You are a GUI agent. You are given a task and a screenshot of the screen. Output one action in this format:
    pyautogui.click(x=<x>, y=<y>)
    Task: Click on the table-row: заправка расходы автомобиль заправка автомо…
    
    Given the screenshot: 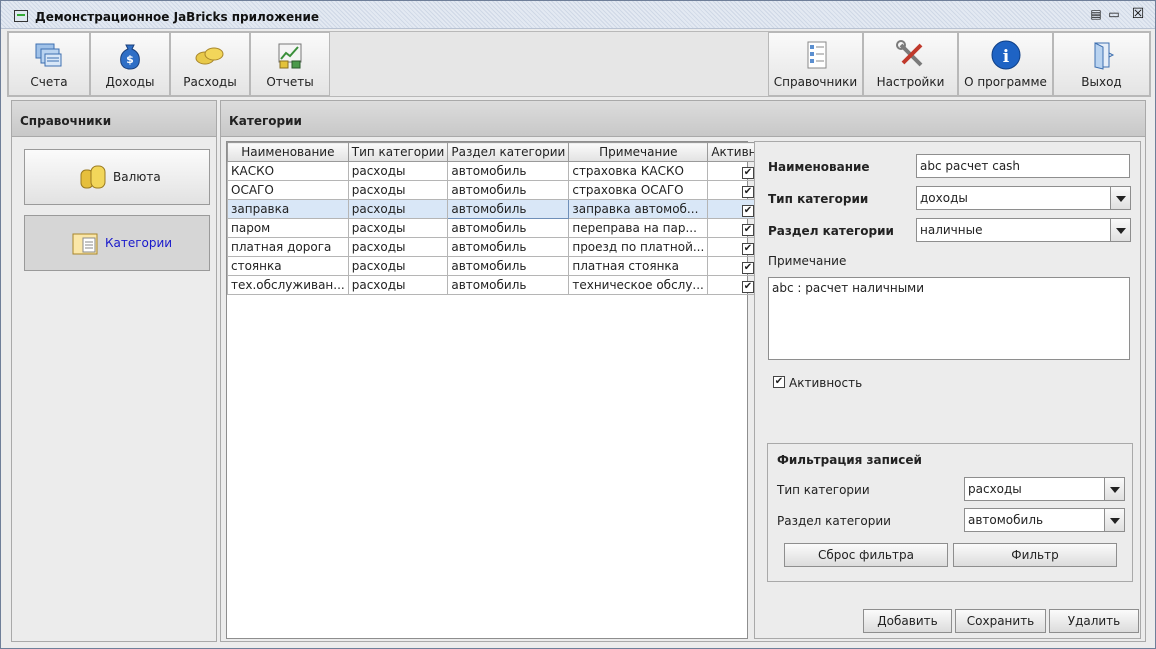 What is the action you would take?
    pyautogui.click(x=508, y=209)
    